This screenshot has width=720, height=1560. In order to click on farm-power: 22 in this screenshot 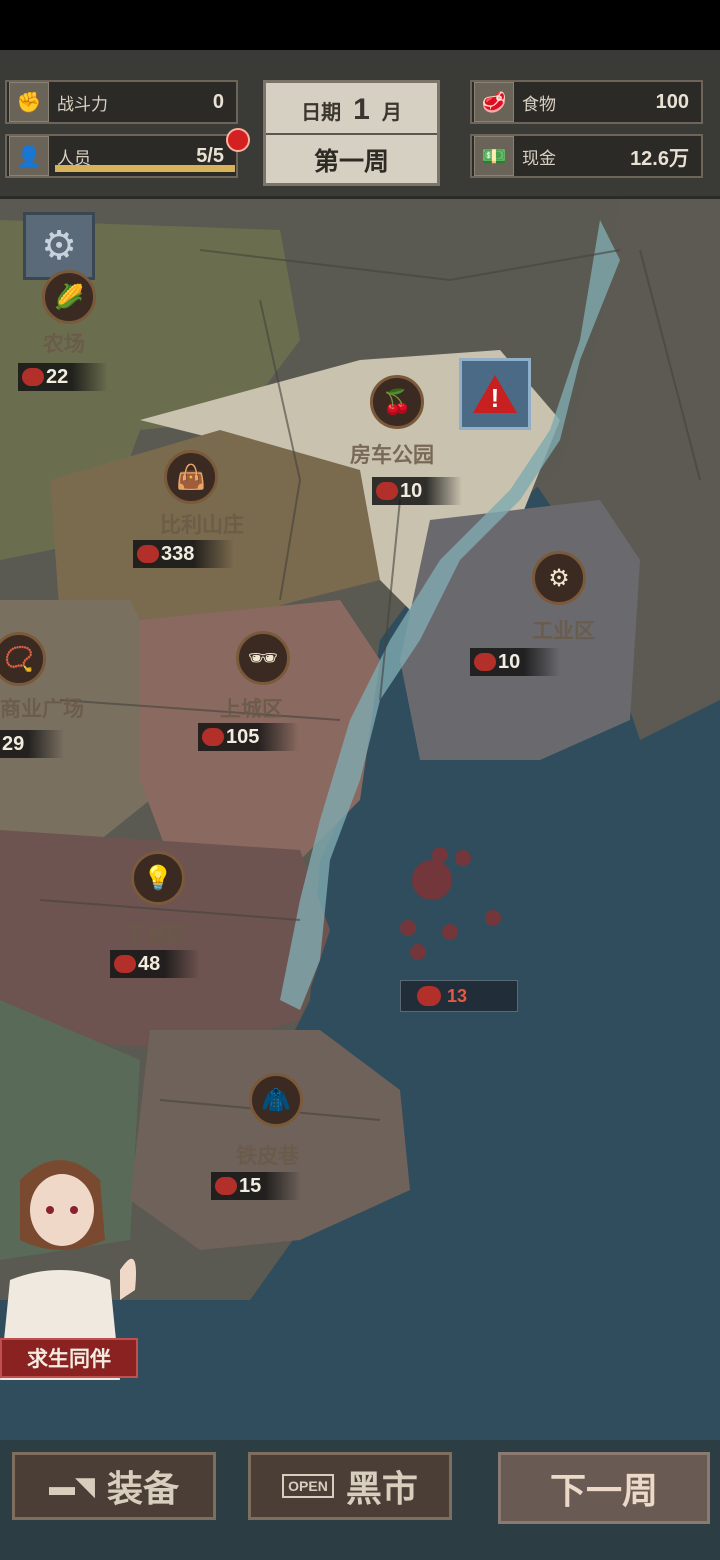, I will do `click(57, 376)`.